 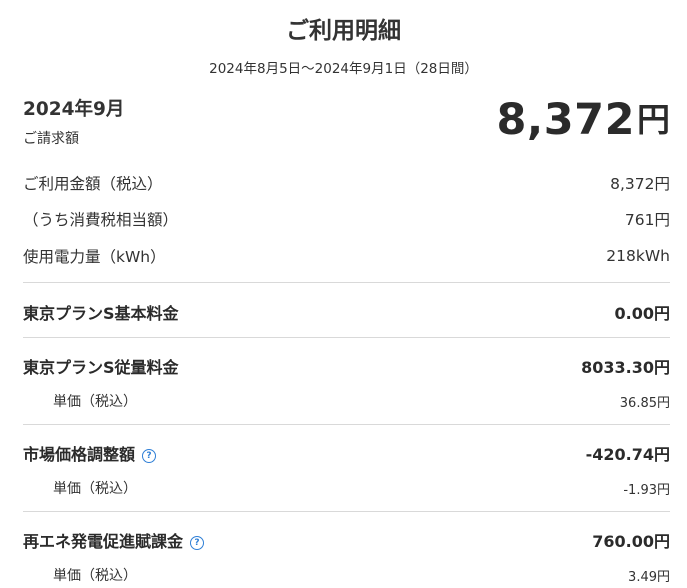 What do you see at coordinates (644, 403) in the screenshot?
I see `metered-unit-price-value: 36.85円` at bounding box center [644, 403].